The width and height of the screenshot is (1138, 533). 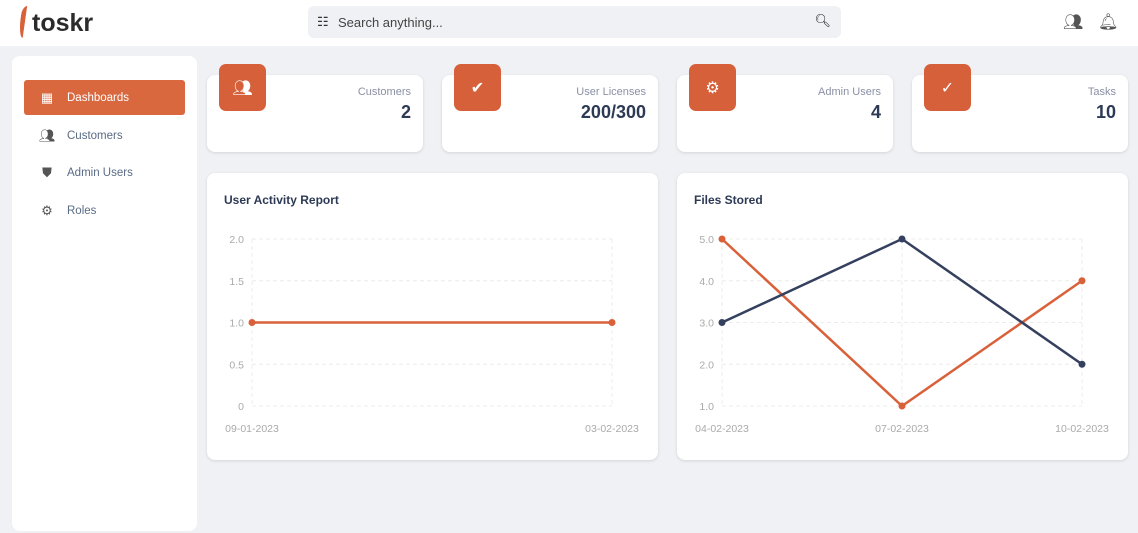 I want to click on chart-svg: 0 0.5 1.0 1.5 2.0 09-01-2023 03-02-2023, so click(x=432, y=334).